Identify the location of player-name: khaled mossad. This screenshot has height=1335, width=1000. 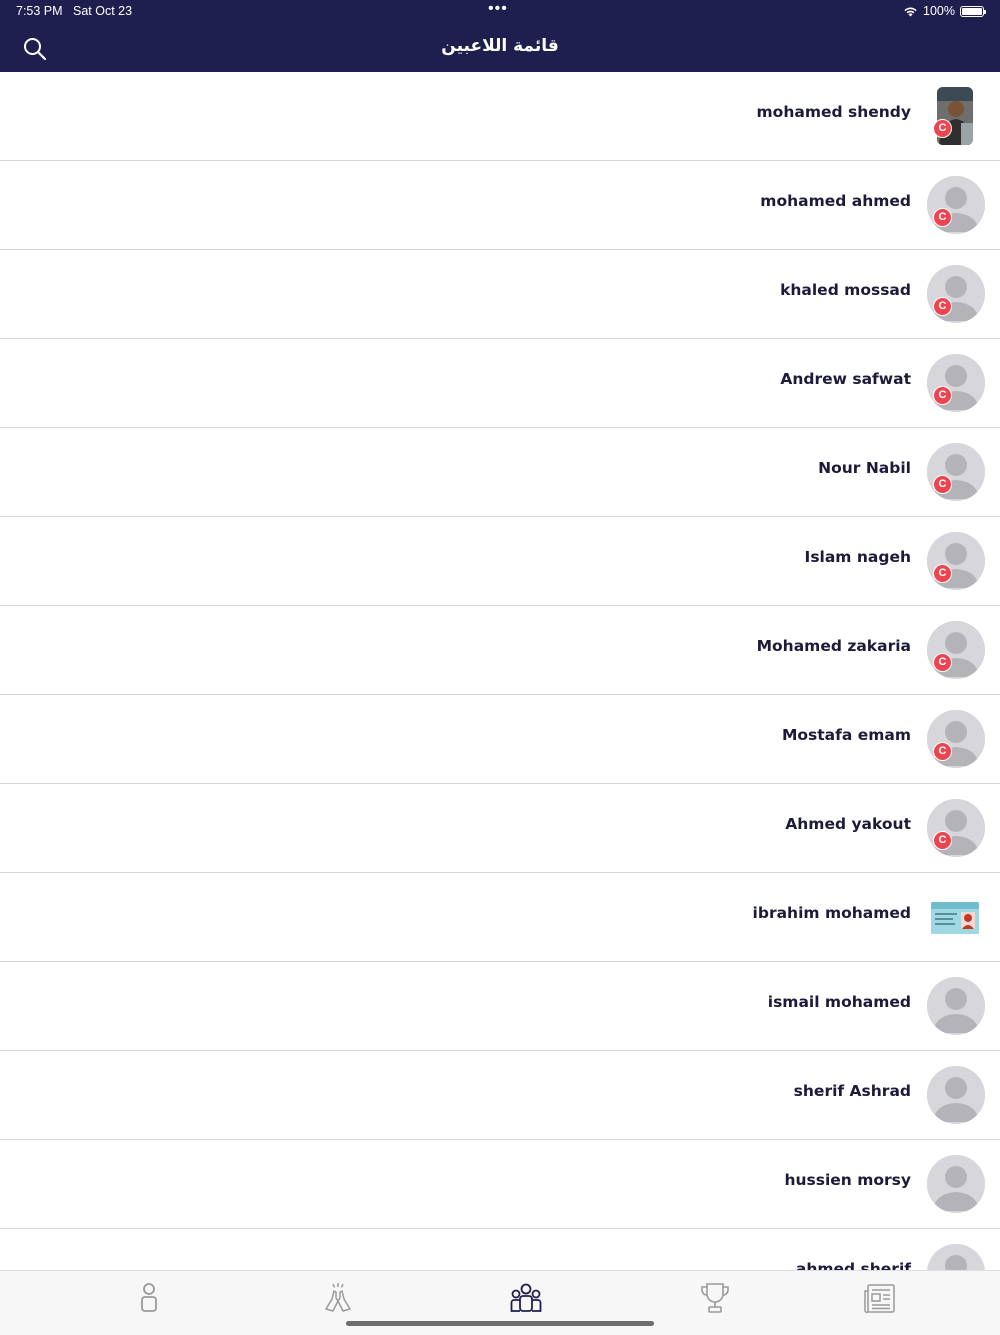
(845, 290).